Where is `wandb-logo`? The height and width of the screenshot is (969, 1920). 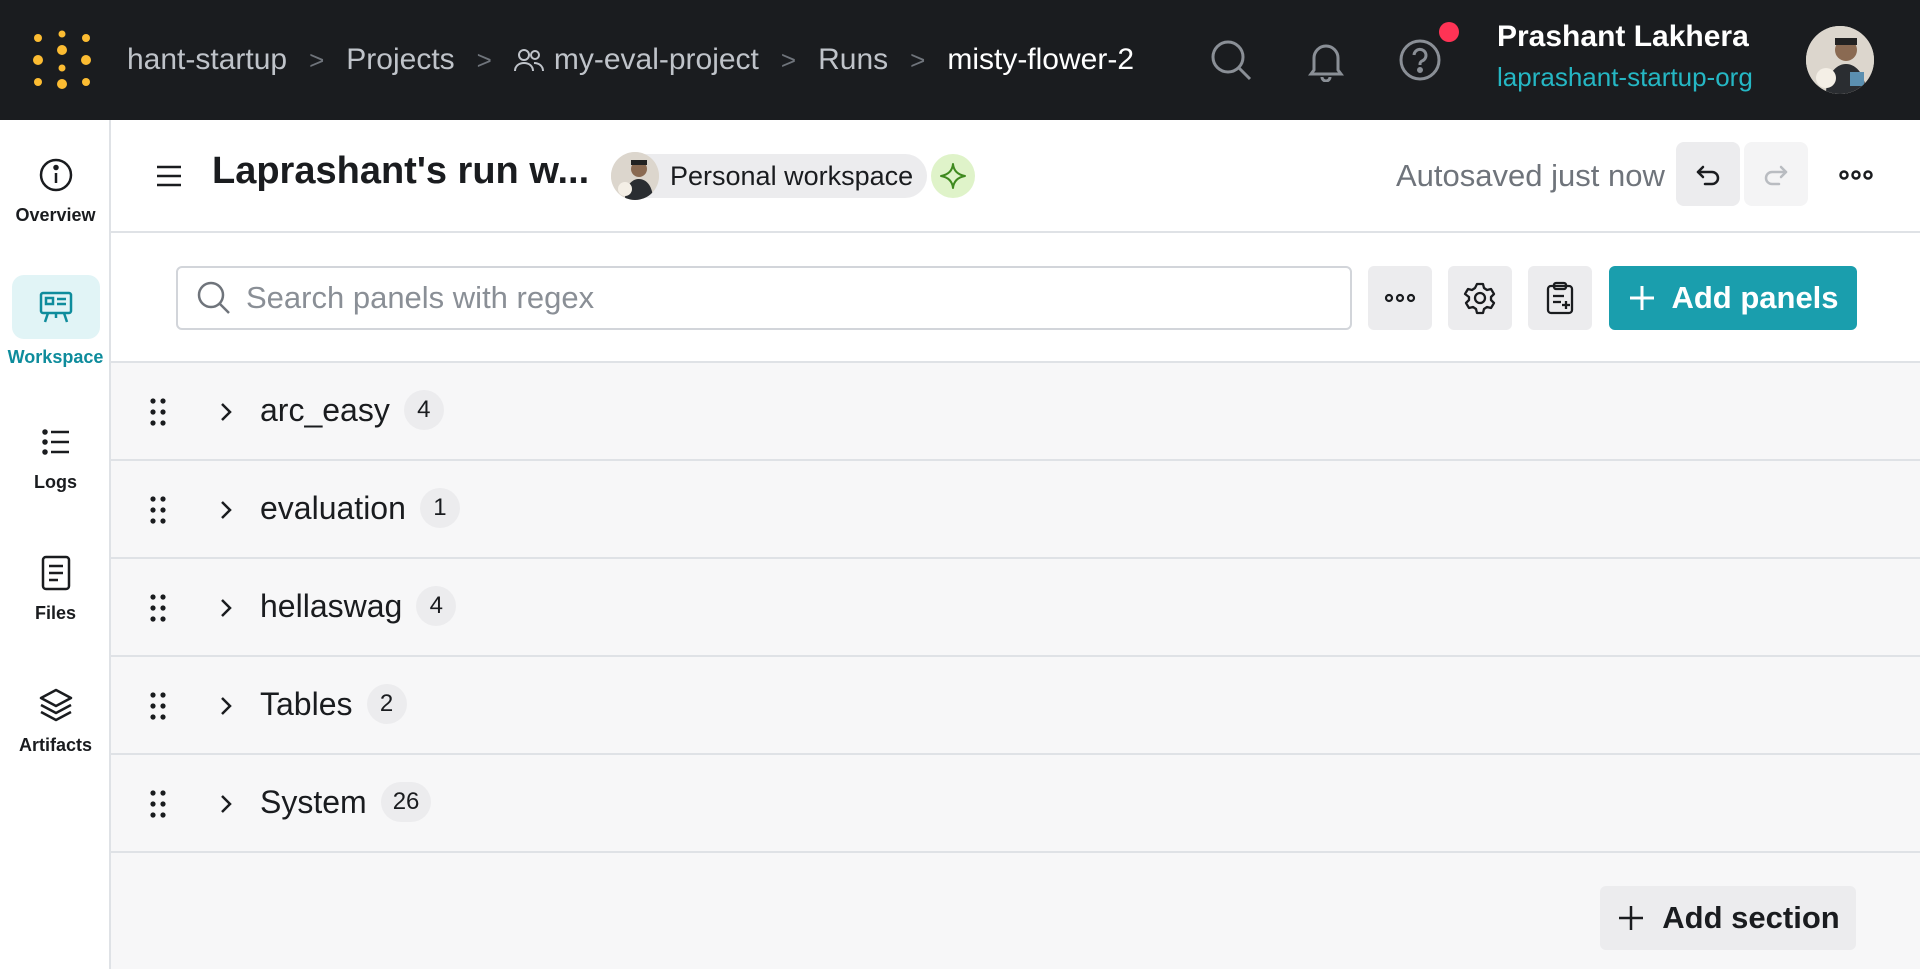 wandb-logo is located at coordinates (62, 60).